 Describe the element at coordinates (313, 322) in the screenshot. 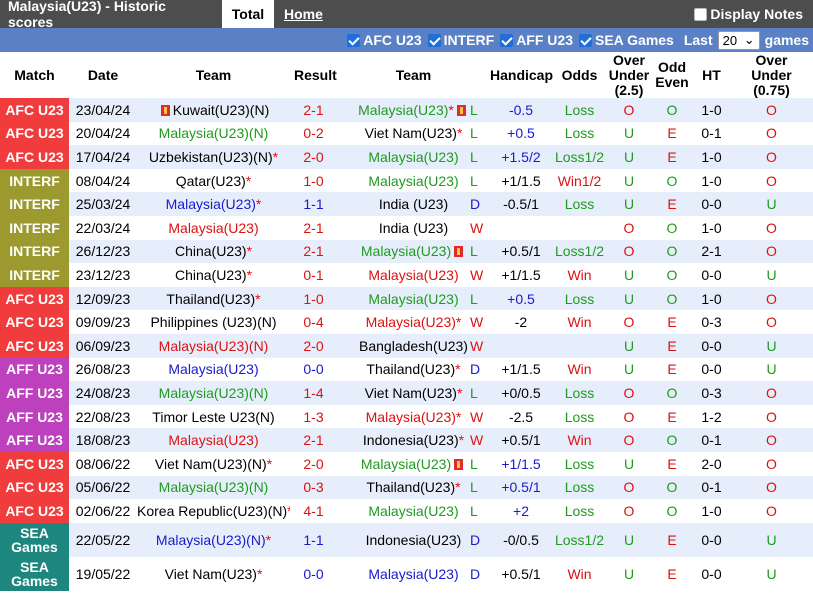

I see `match-result: 0-4` at that location.